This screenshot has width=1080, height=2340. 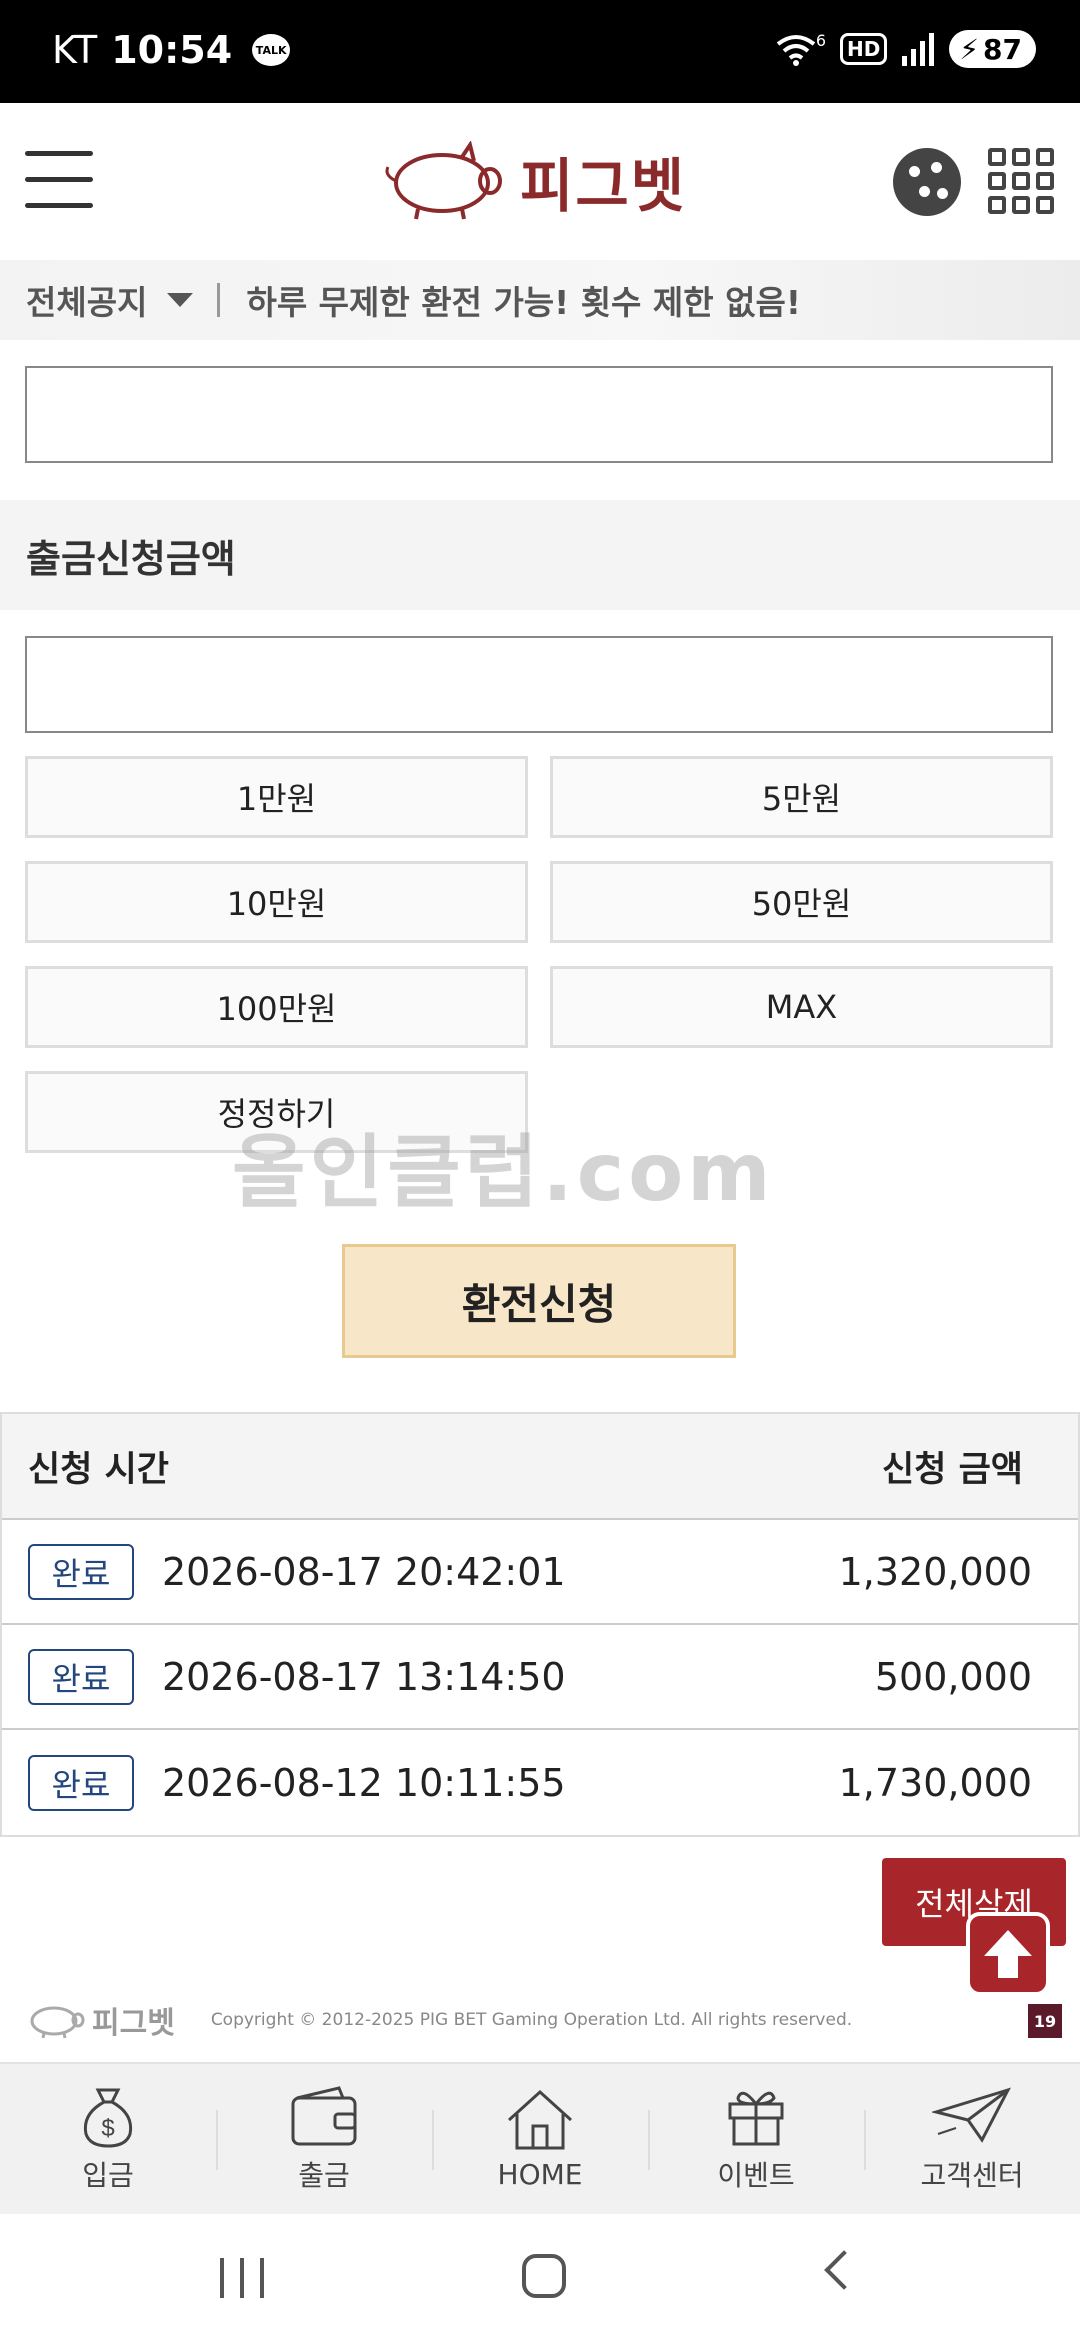 I want to click on nav-home-label: HOME, so click(x=540, y=2174).